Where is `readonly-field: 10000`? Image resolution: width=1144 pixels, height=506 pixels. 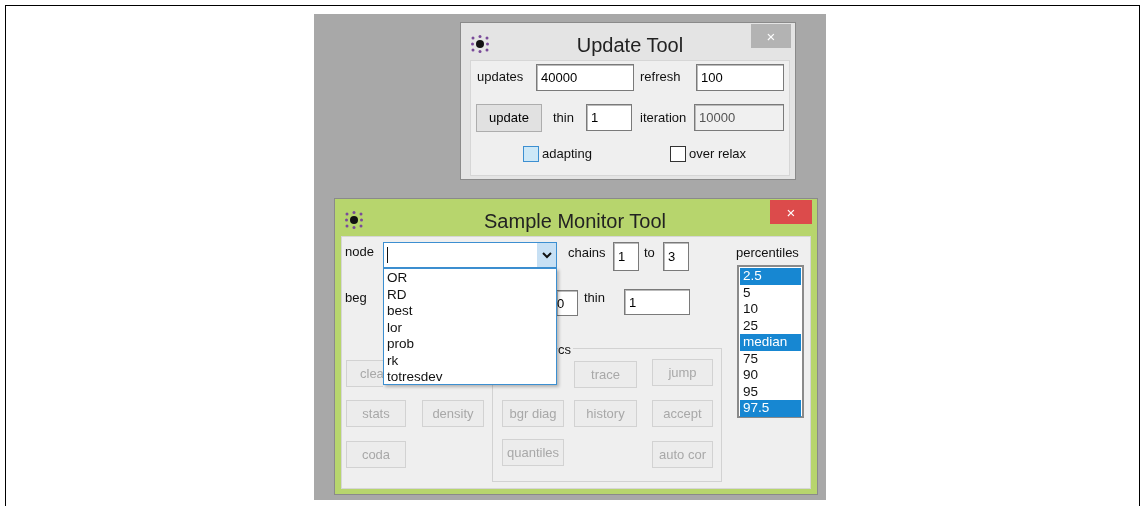
readonly-field: 10000 is located at coordinates (739, 117).